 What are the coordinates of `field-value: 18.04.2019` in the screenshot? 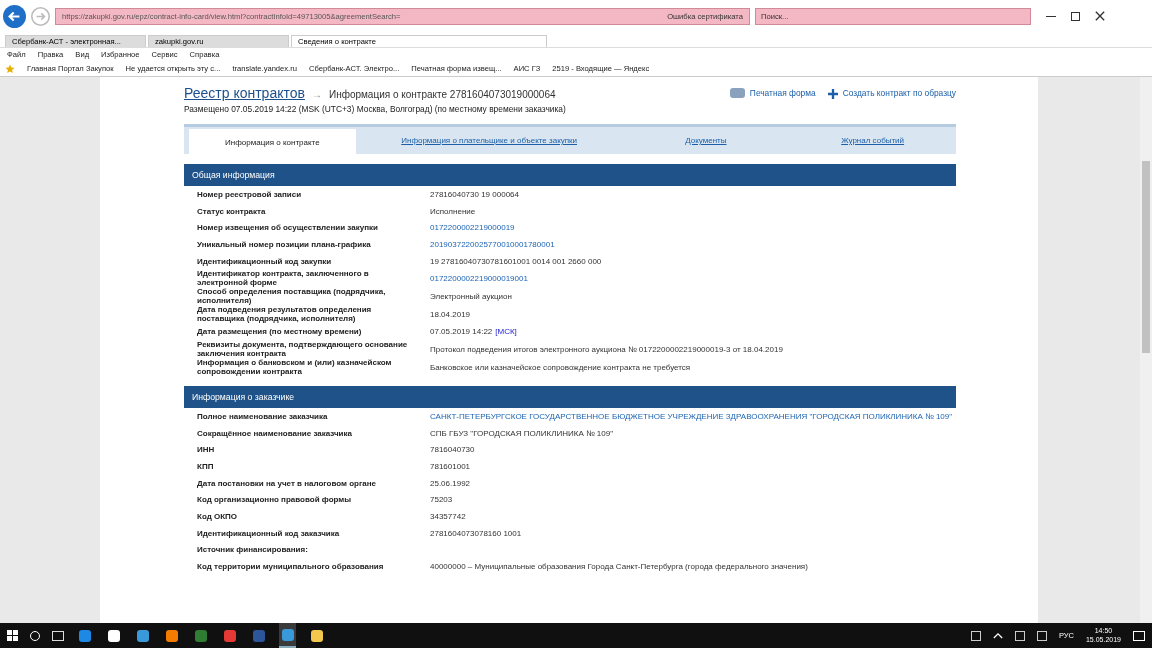 It's located at (450, 314).